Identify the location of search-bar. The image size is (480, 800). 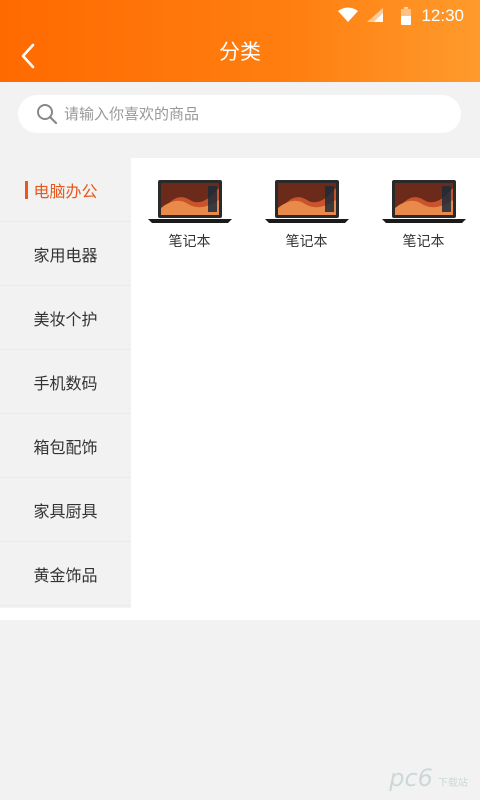
(240, 114).